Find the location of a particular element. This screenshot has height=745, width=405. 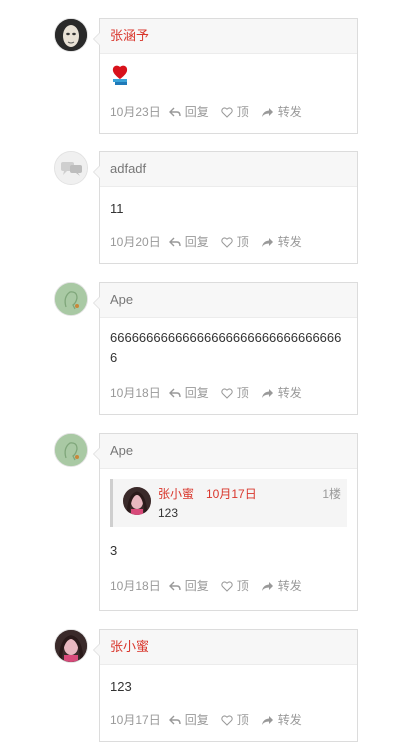

comment-content: 11 is located at coordinates (117, 208).